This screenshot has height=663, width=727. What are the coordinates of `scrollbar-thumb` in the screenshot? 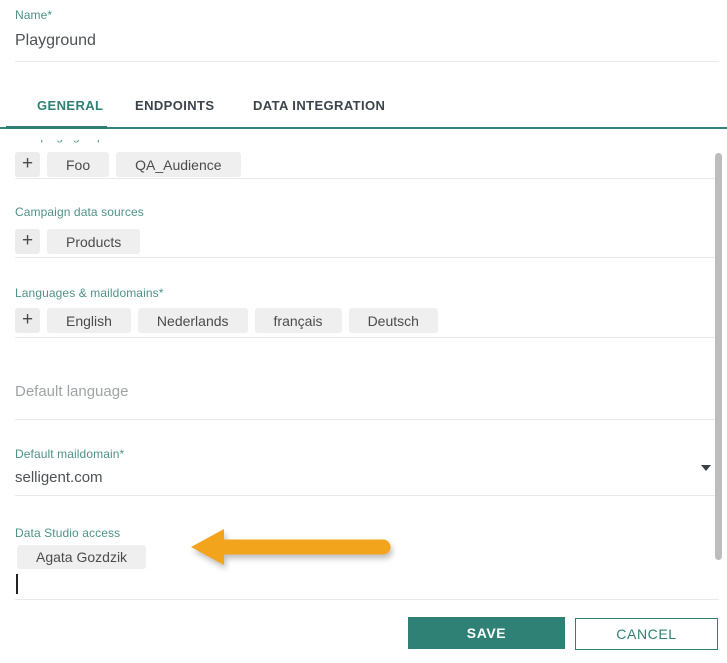 It's located at (718, 356).